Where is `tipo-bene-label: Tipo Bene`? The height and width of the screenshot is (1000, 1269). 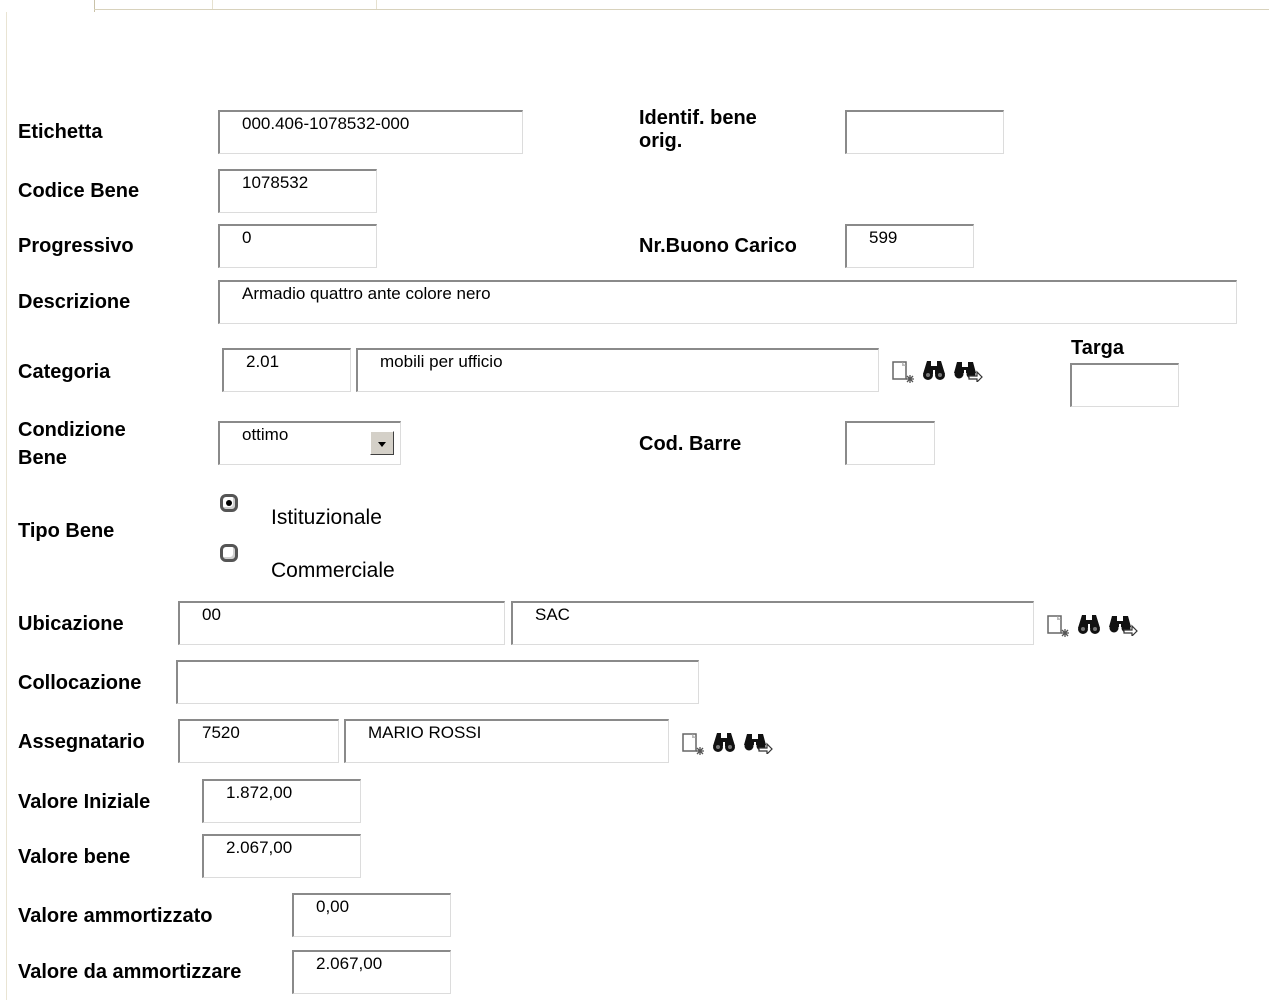
tipo-bene-label: Tipo Bene is located at coordinates (66, 531).